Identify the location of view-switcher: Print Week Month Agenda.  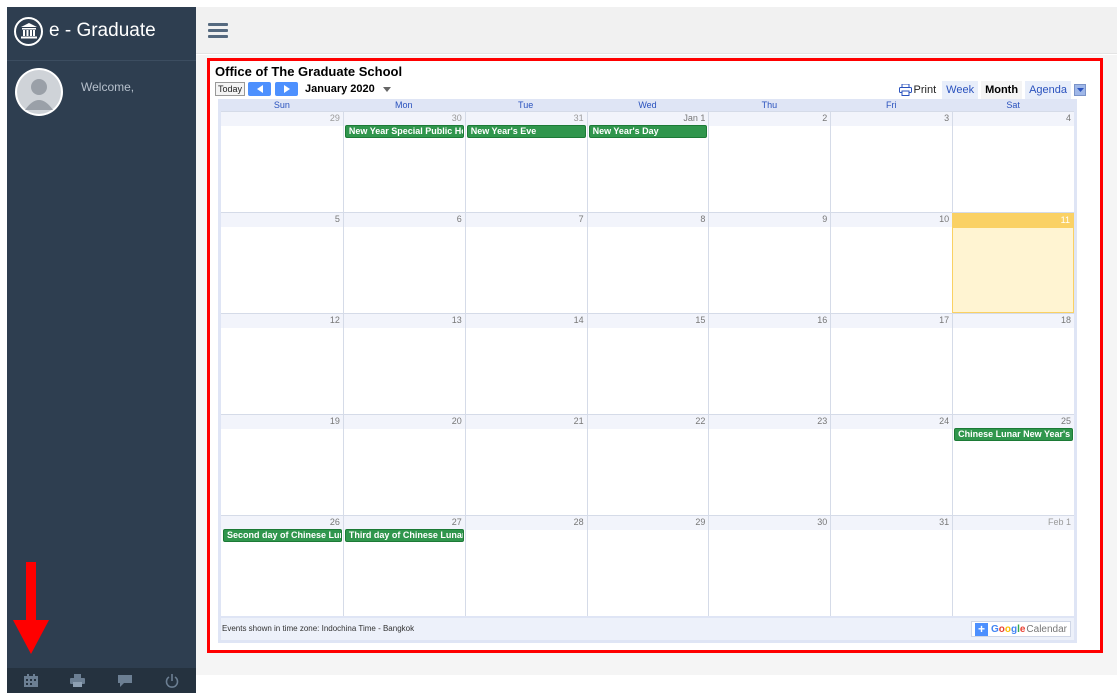
(991, 89).